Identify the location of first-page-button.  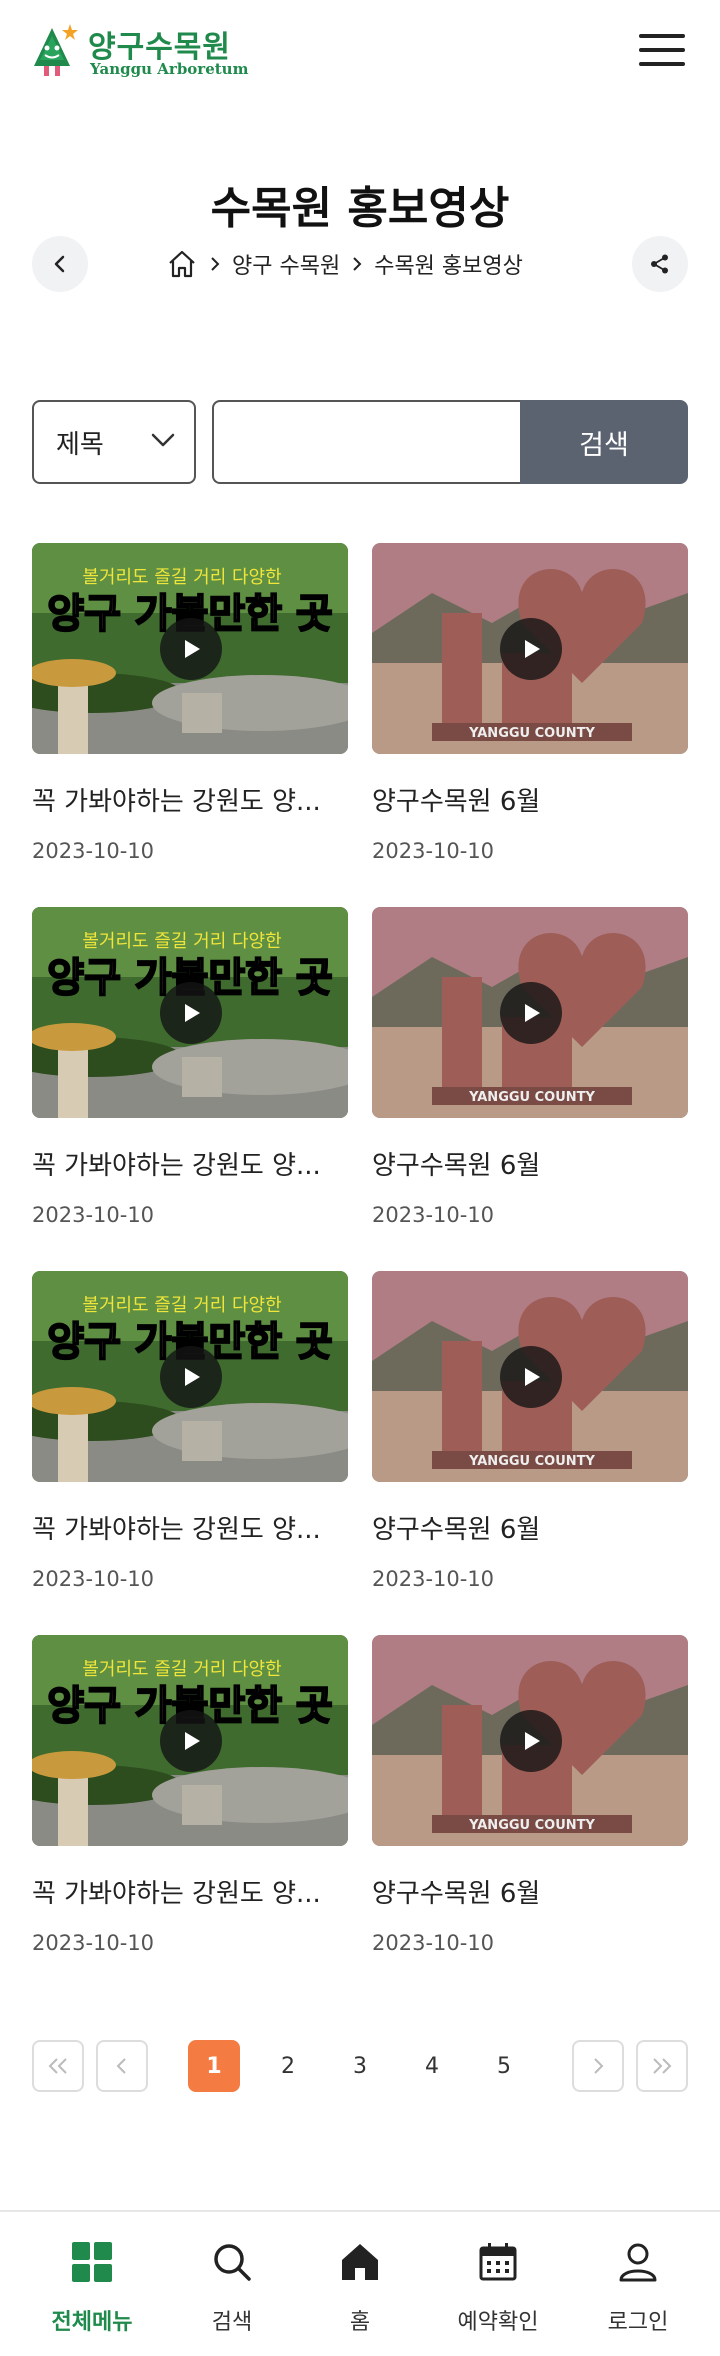
(58, 2066).